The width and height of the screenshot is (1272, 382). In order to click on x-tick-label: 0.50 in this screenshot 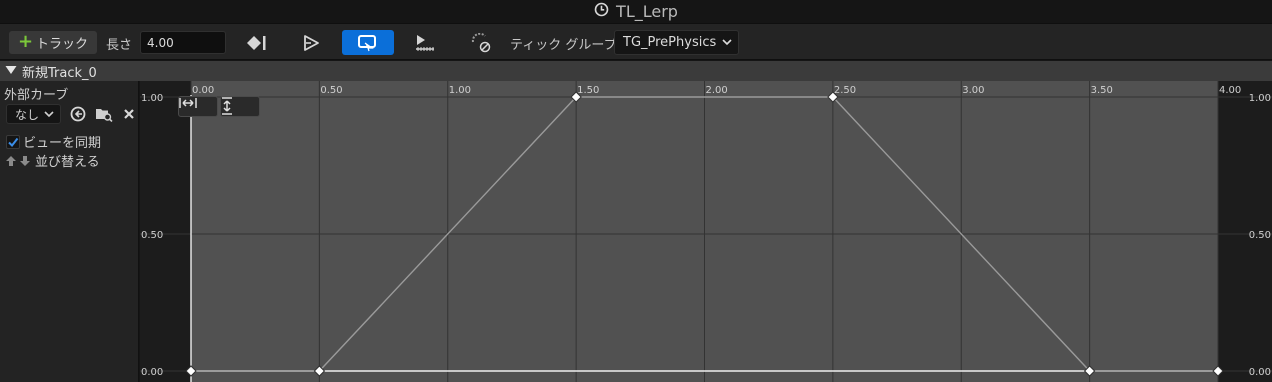, I will do `click(331, 90)`.